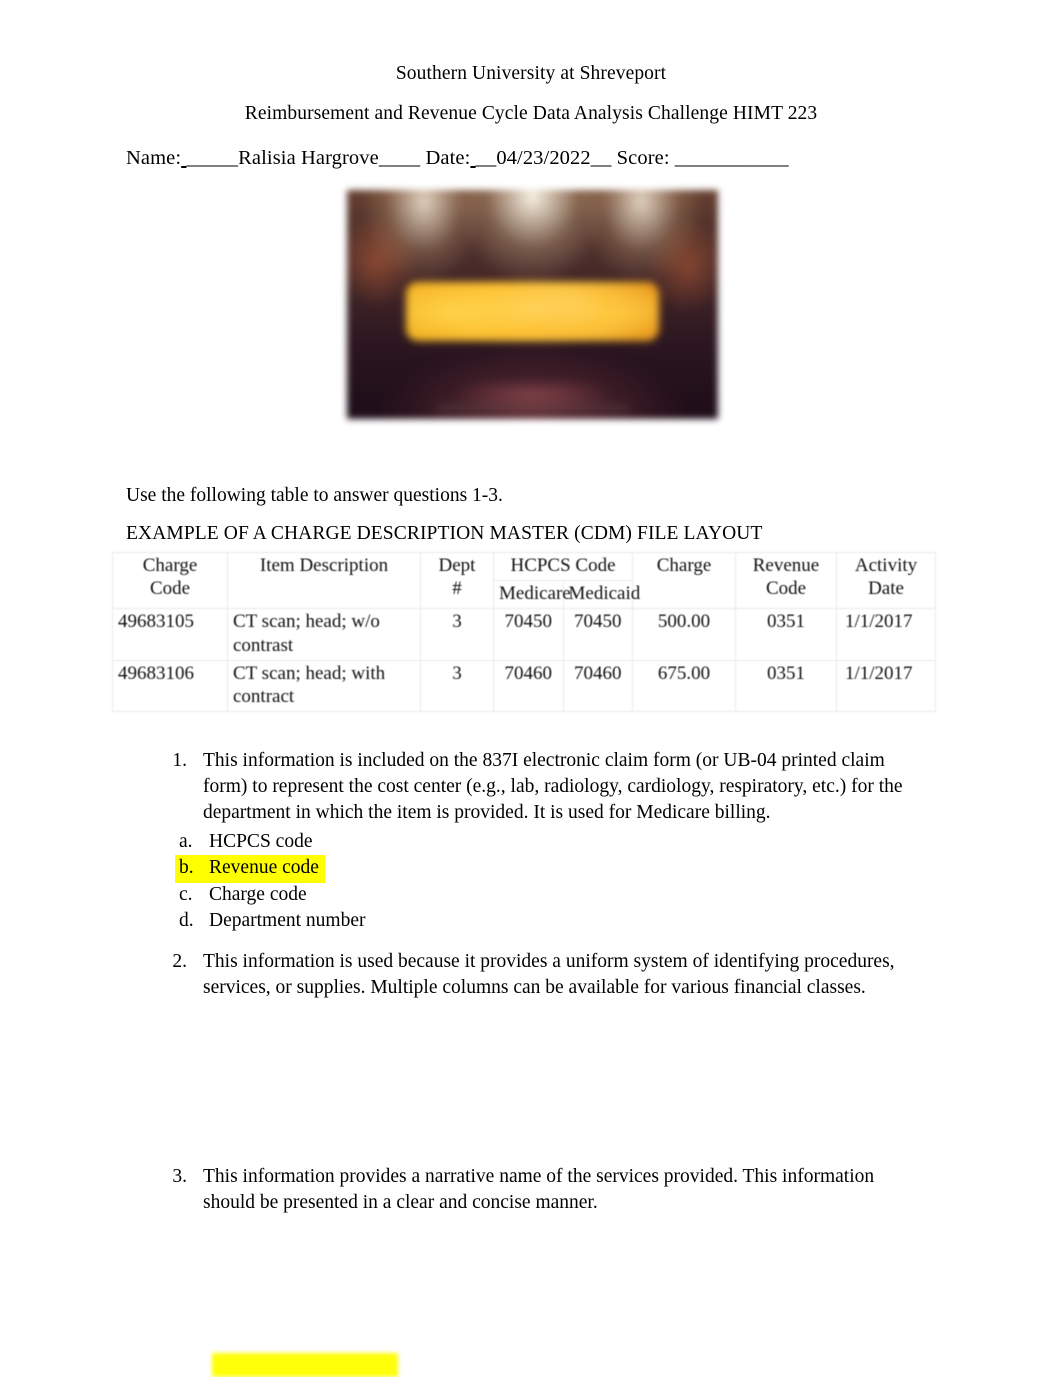 This screenshot has width=1062, height=1377. What do you see at coordinates (541, 921) in the screenshot?
I see `option-d: d. Department number` at bounding box center [541, 921].